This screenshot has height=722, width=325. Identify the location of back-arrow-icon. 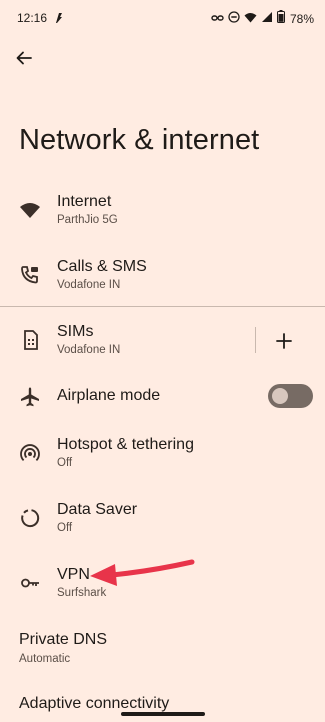
(24, 58).